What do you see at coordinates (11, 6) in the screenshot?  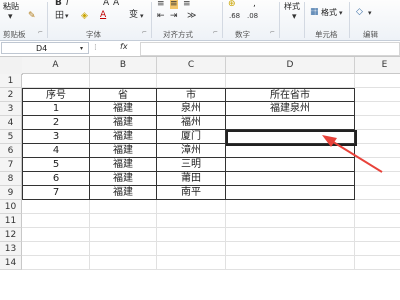 I see `paste-button: 粘贴` at bounding box center [11, 6].